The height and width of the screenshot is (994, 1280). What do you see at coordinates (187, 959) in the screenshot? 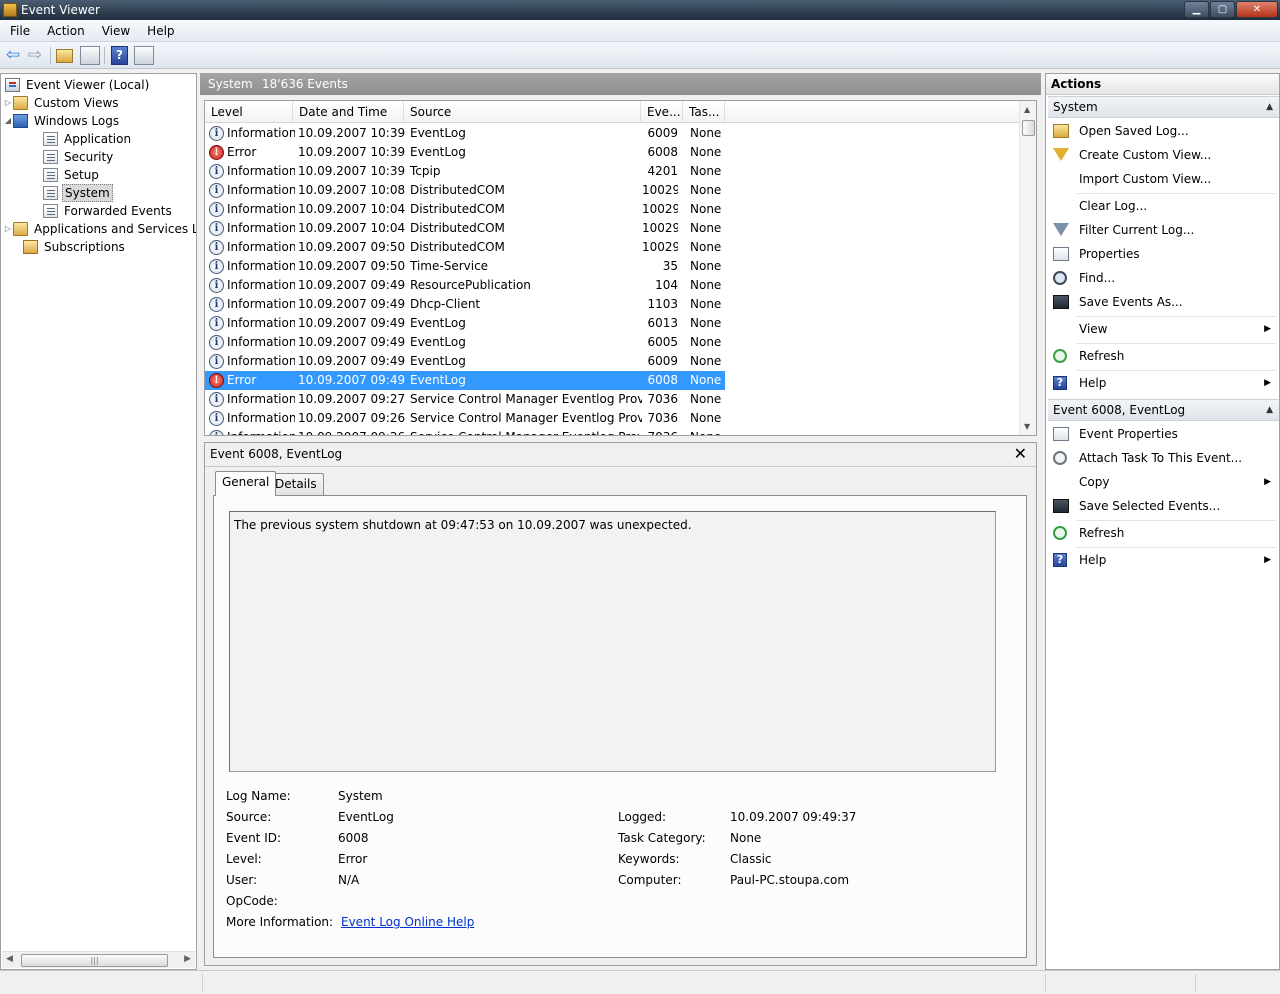
I see `scroll-right-arrow-icon: ▶` at bounding box center [187, 959].